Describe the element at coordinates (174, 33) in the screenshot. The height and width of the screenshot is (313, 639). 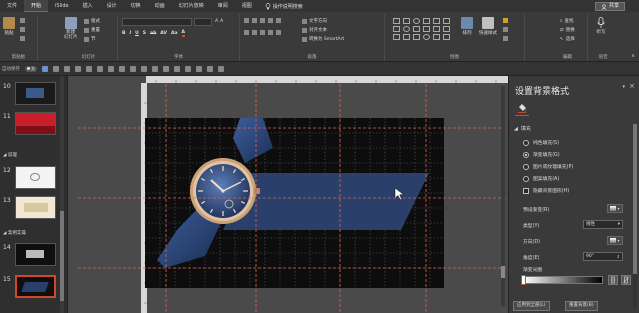
I see `change-case-icon: Aa` at that location.